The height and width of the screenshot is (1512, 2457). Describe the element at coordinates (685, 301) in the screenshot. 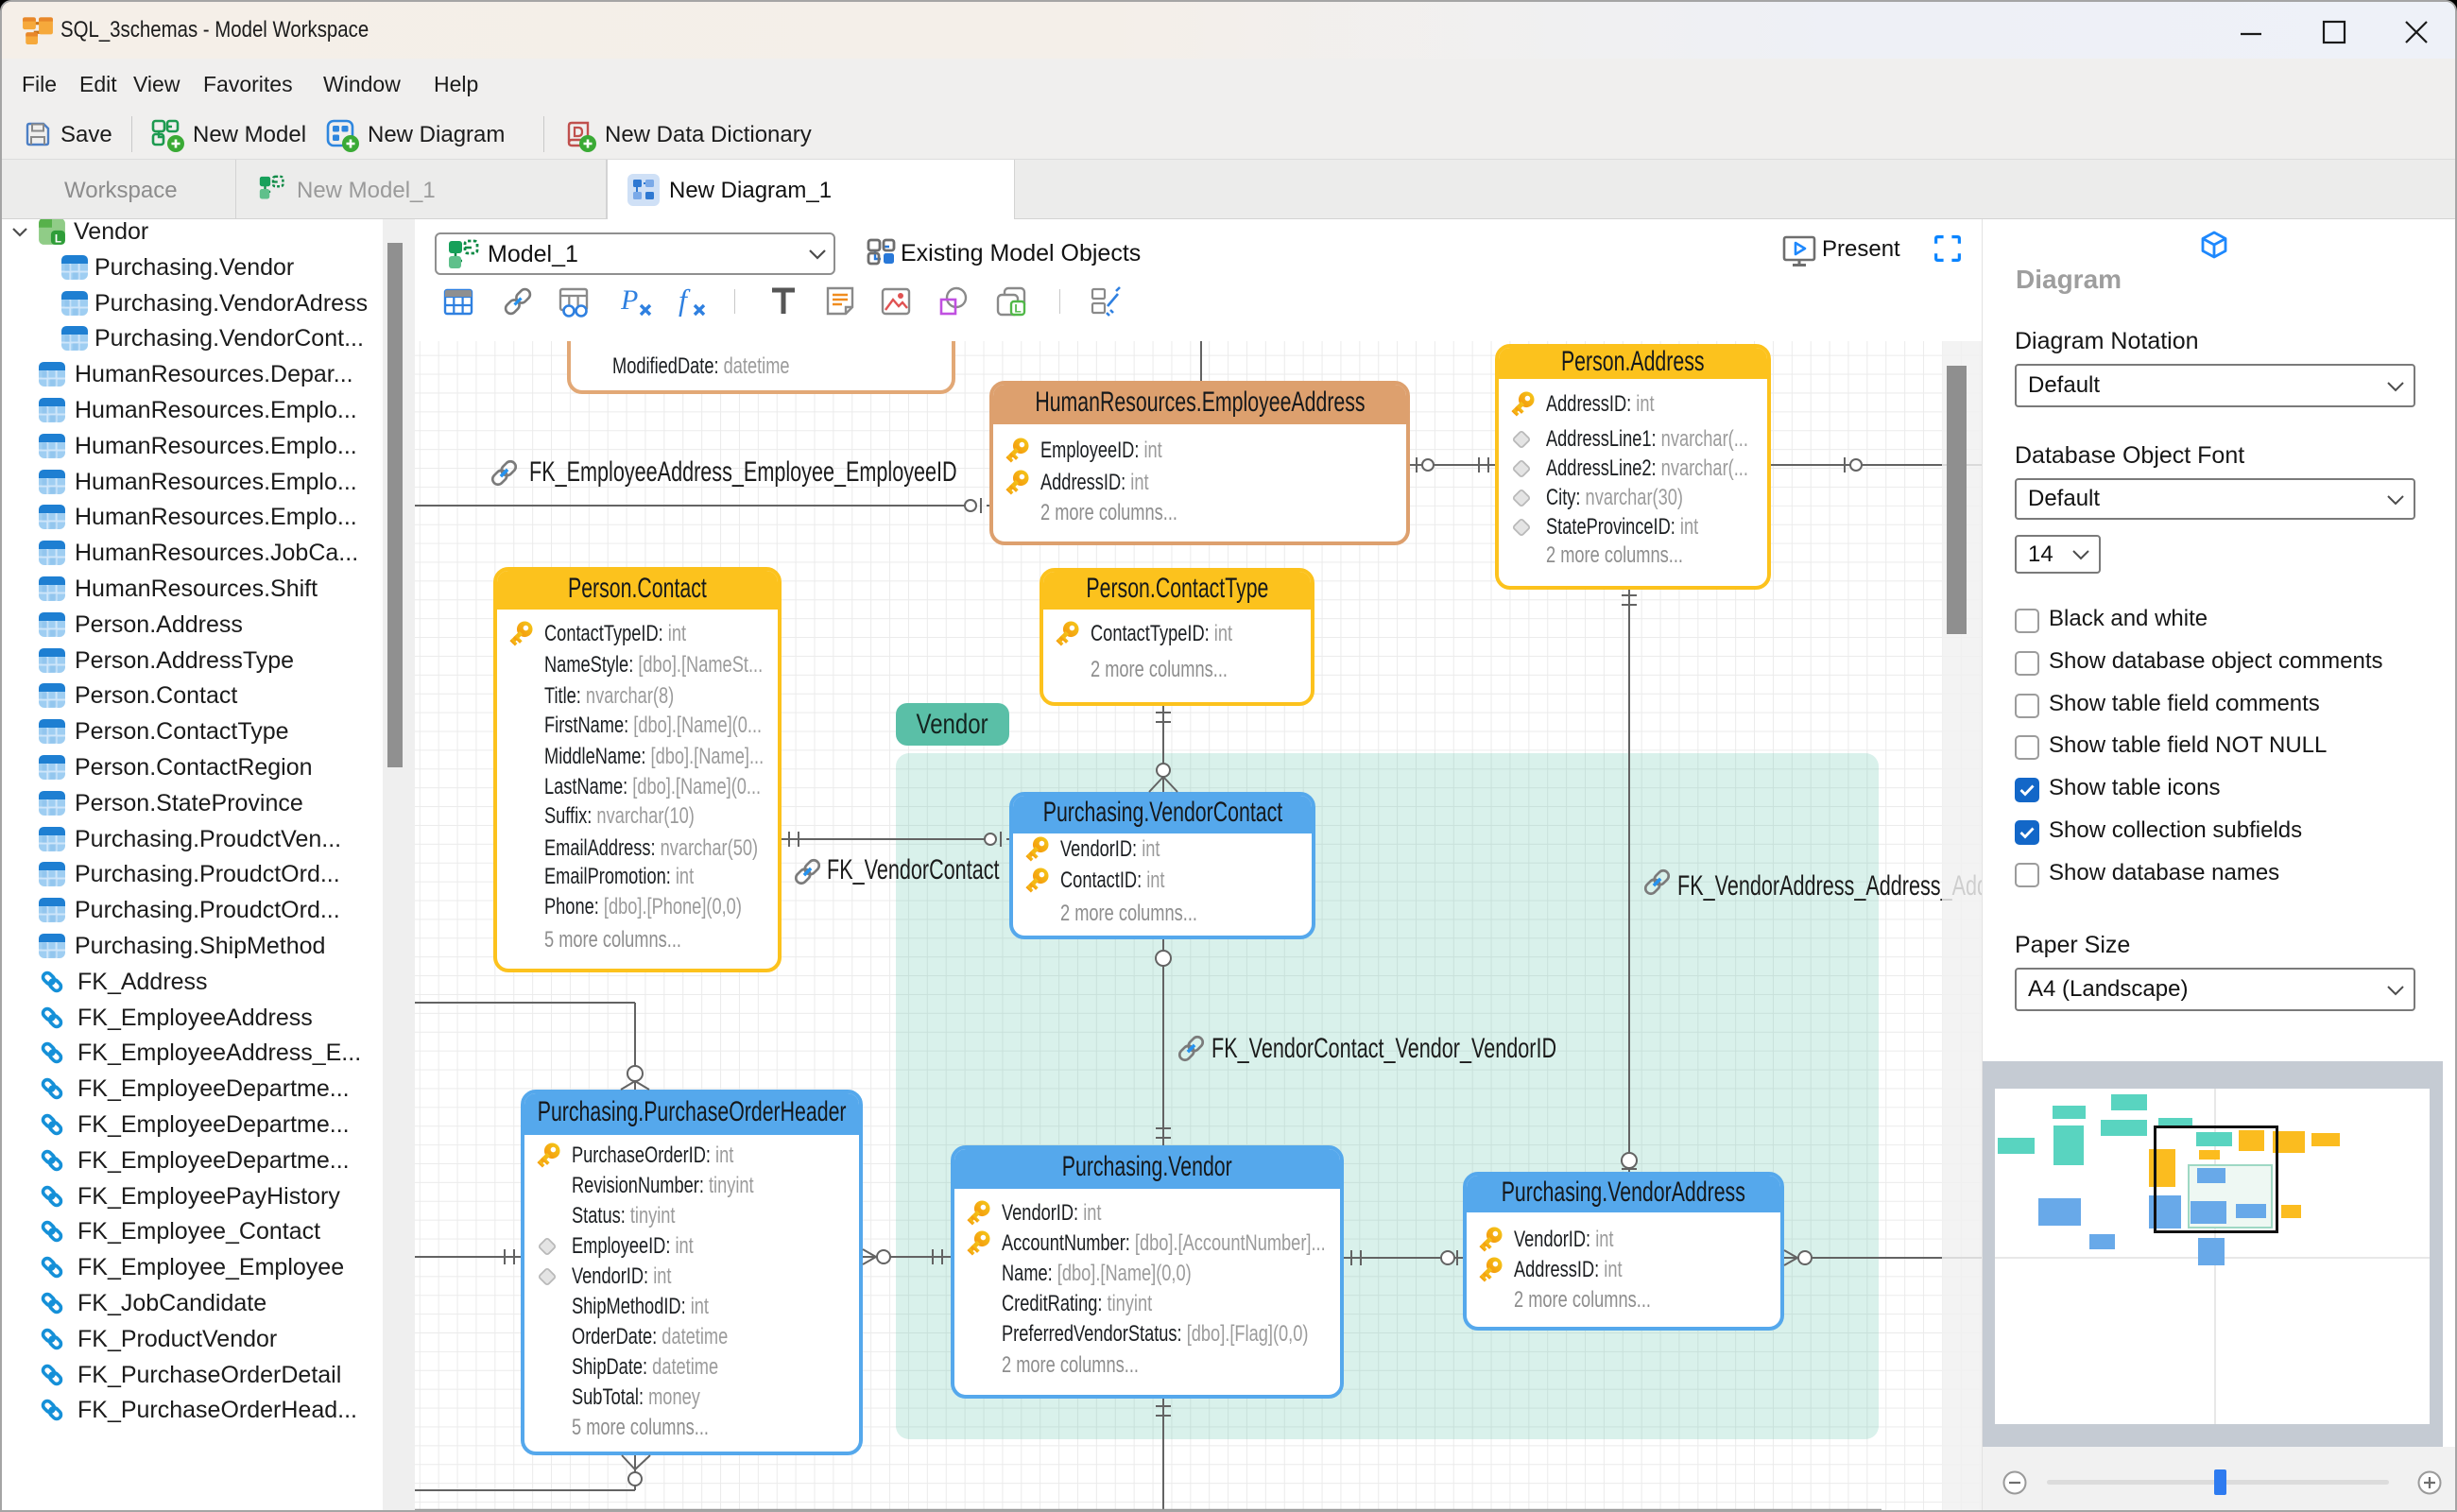

I see `svg-text: f` at that location.